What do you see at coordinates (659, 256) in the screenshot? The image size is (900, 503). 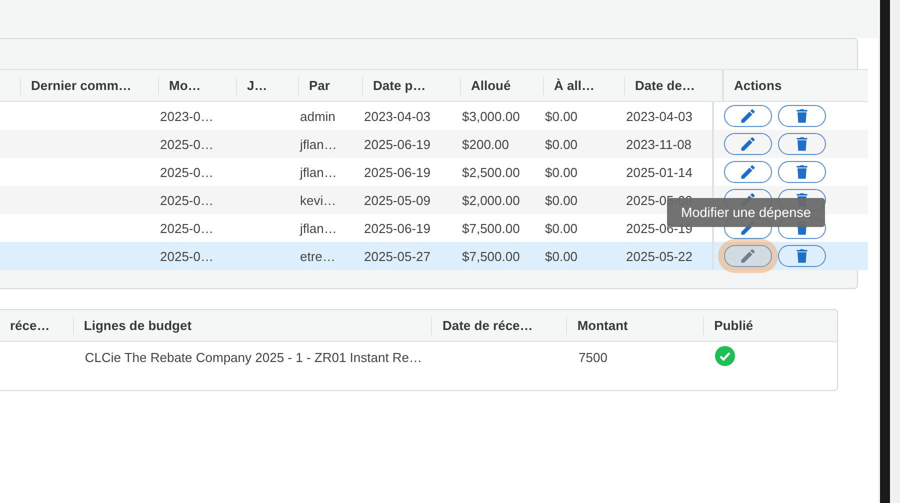 I see `table-cell-text: 2025-05-22` at bounding box center [659, 256].